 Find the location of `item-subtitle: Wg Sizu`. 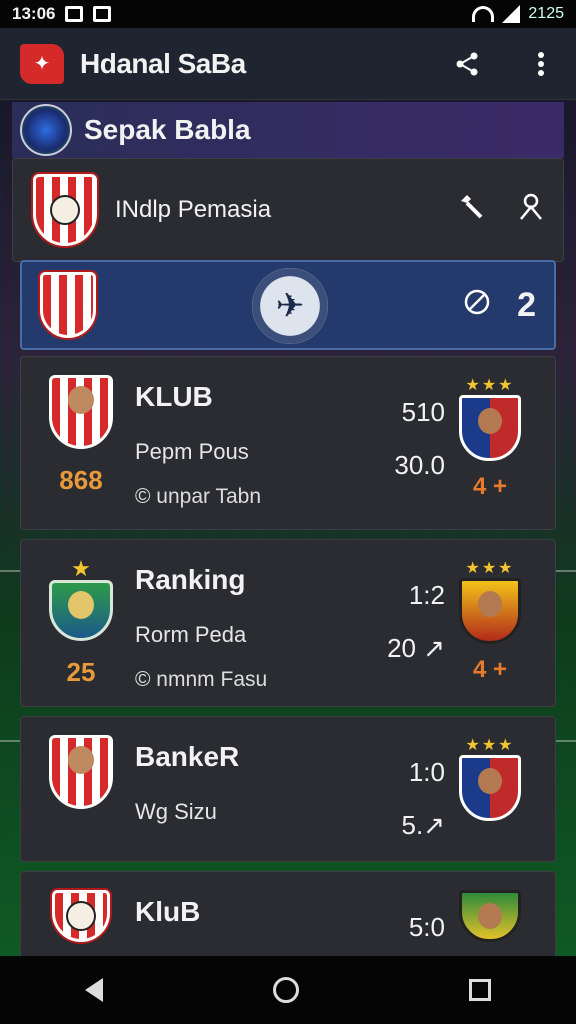

item-subtitle: Wg Sizu is located at coordinates (176, 811).